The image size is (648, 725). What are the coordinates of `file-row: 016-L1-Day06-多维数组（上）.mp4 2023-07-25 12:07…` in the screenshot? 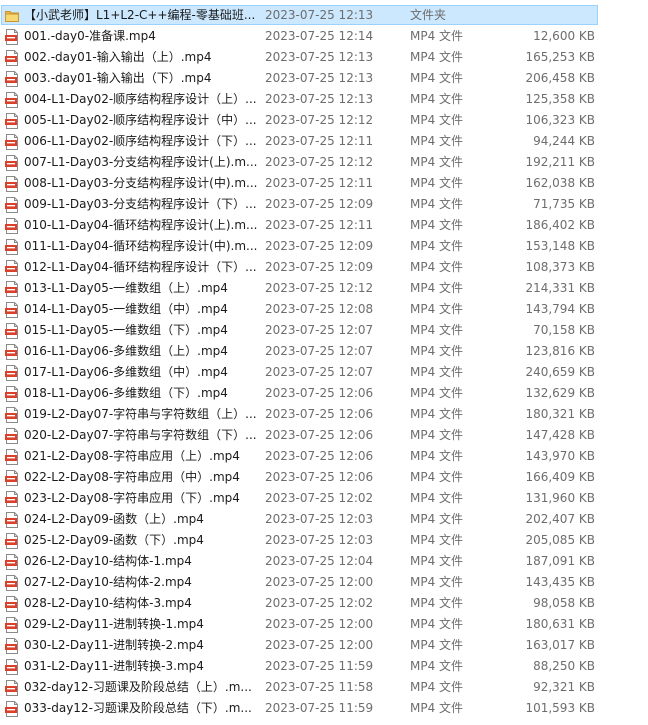 It's located at (324, 351).